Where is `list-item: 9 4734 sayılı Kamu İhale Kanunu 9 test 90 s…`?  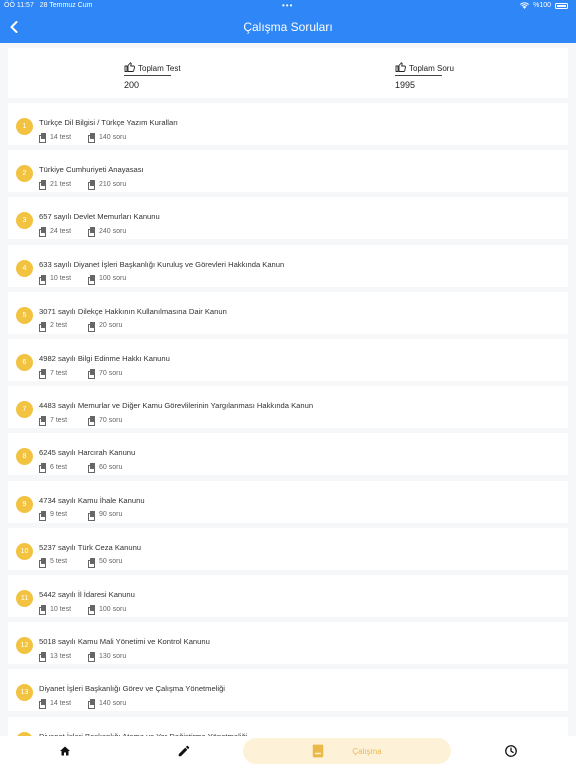
list-item: 9 4734 sayılı Kamu İhale Kanunu 9 test 90 s… is located at coordinates (288, 501).